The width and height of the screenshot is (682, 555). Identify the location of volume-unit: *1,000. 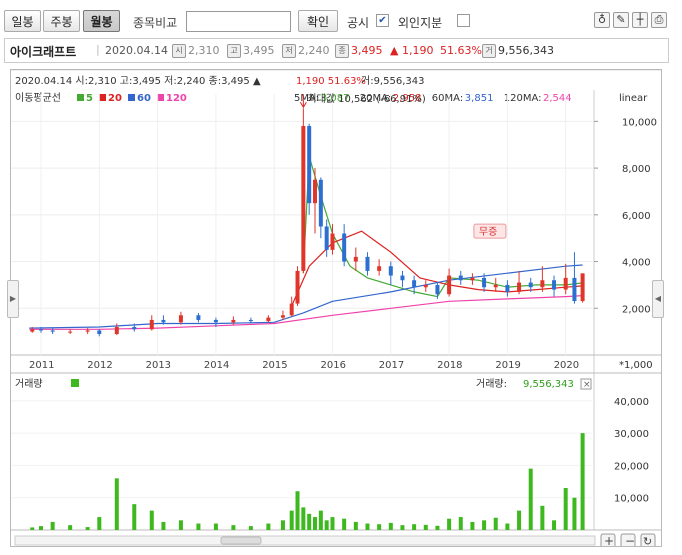
(636, 365).